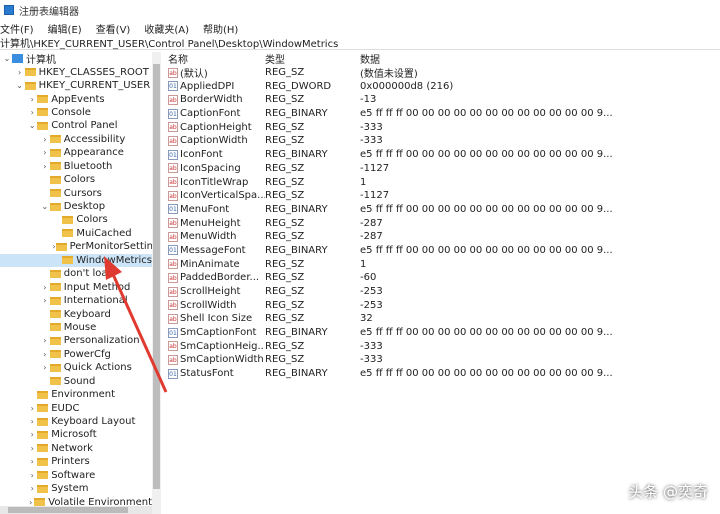  I want to click on tree-item: › Input Method, so click(76, 286).